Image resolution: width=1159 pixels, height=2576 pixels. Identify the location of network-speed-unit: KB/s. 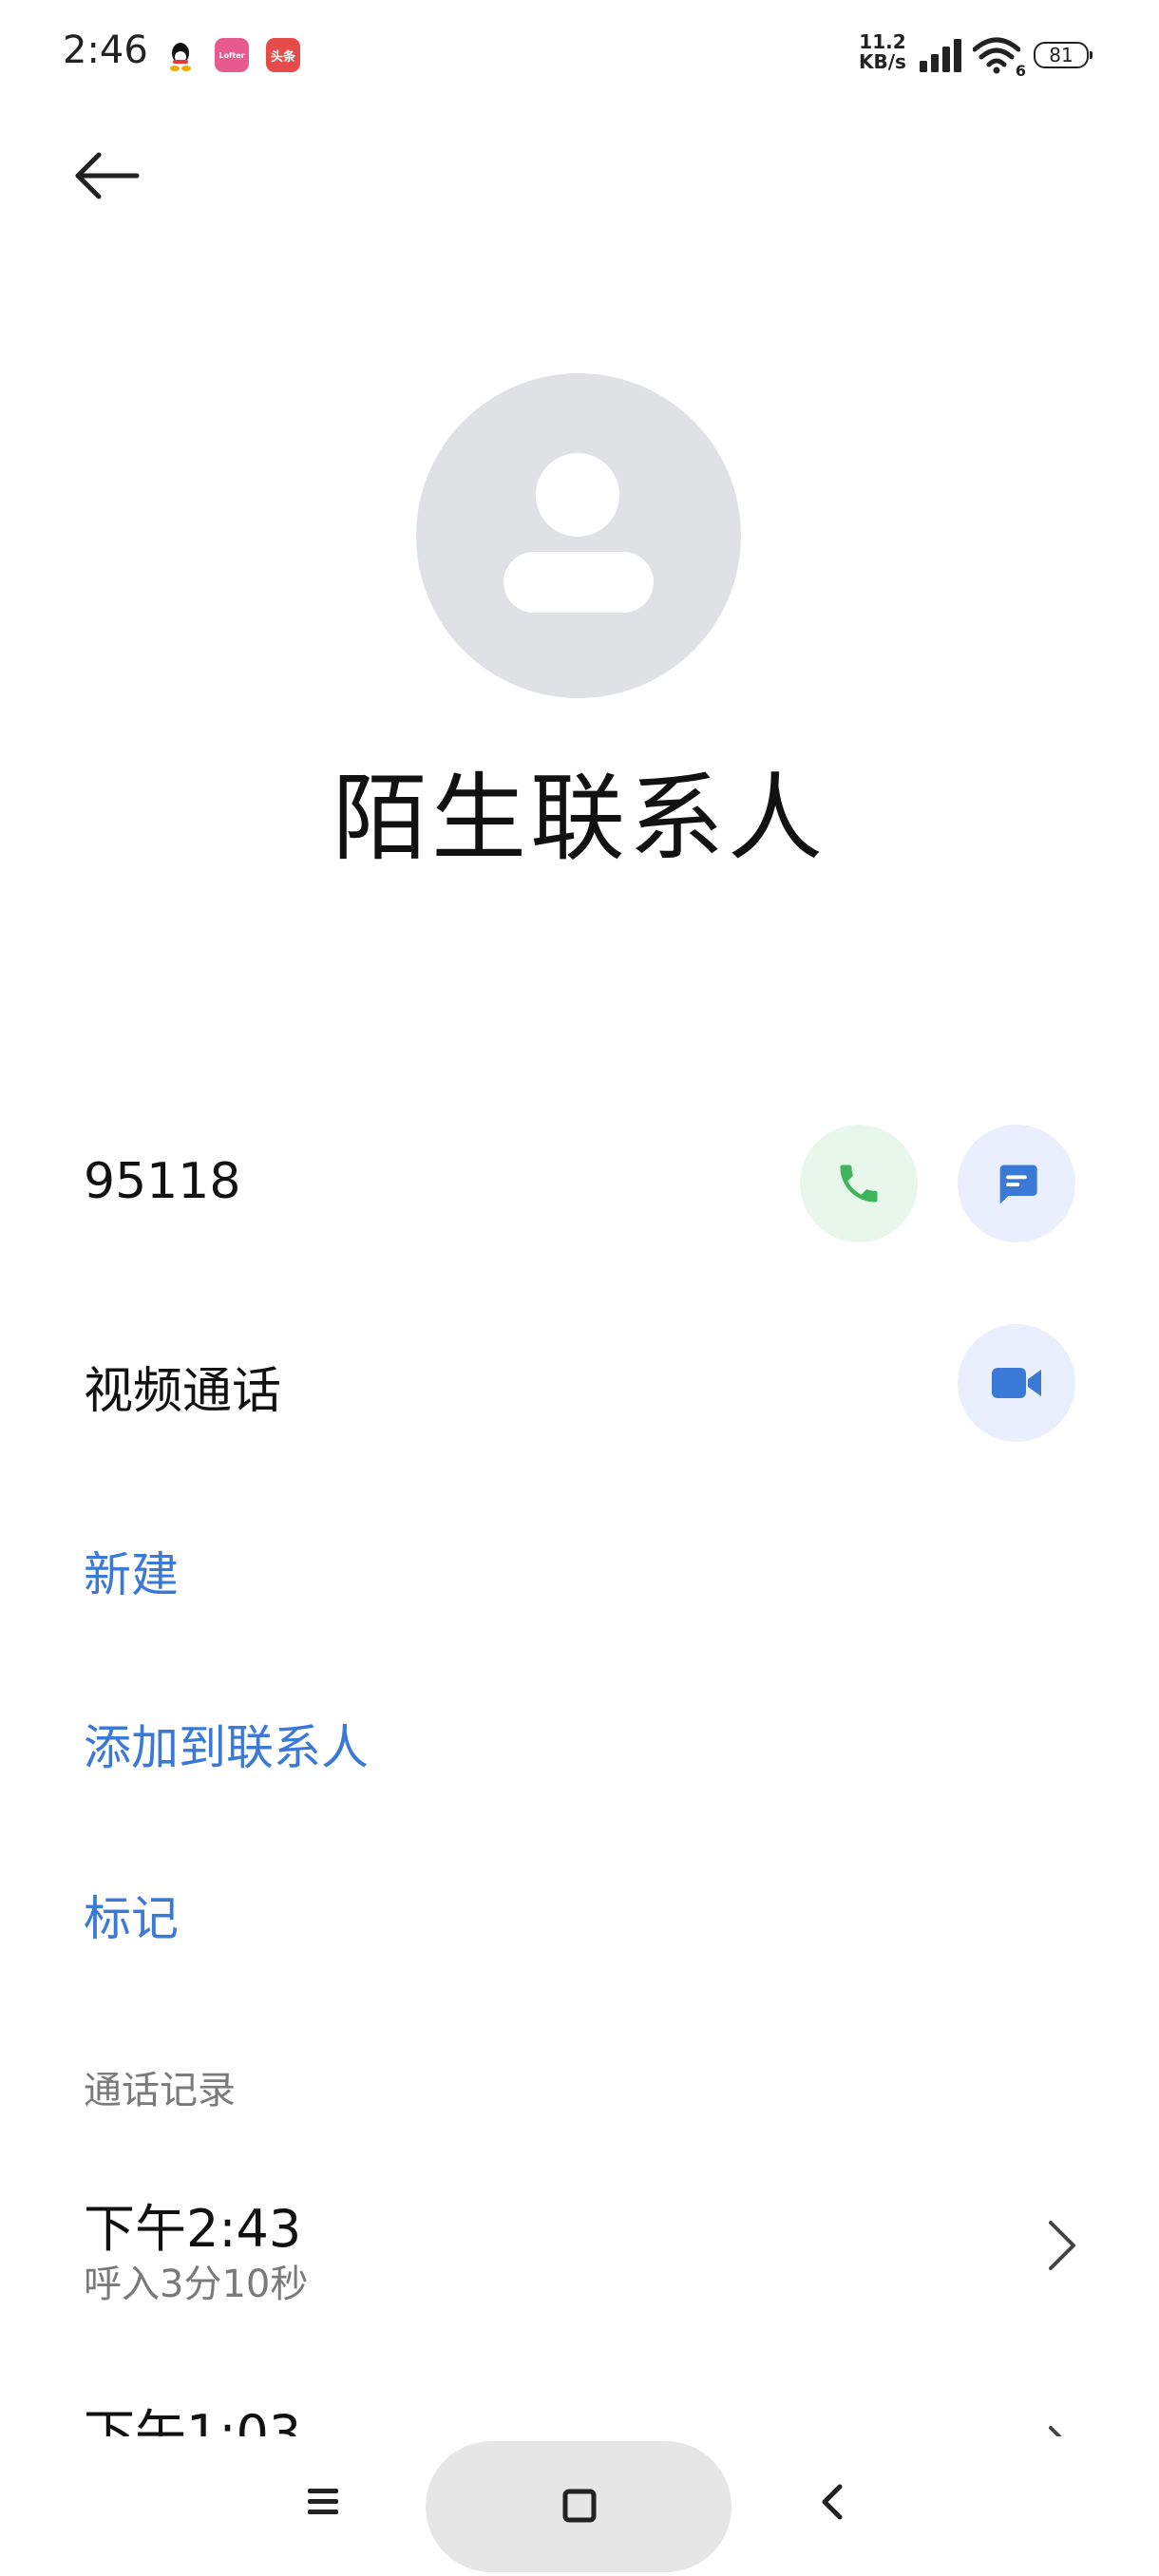
(882, 61).